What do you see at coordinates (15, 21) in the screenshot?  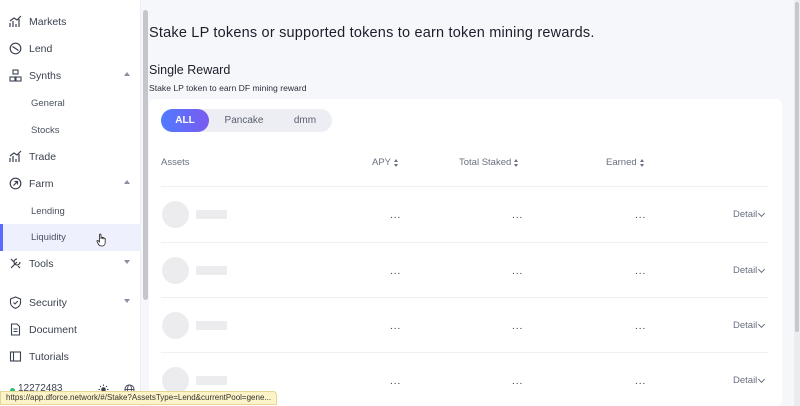 I see `chart-icon` at bounding box center [15, 21].